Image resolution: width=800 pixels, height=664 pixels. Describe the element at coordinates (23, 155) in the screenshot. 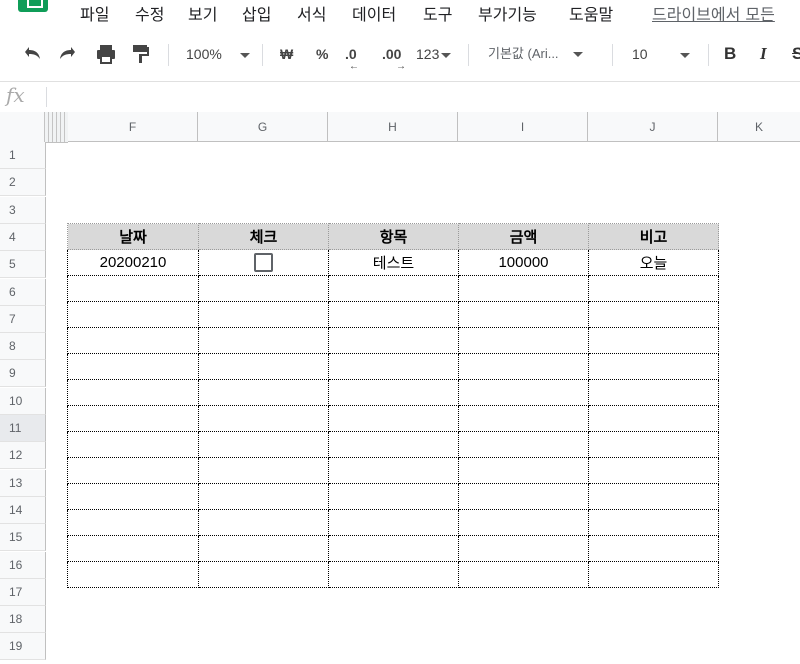

I see `row-header: 1` at that location.